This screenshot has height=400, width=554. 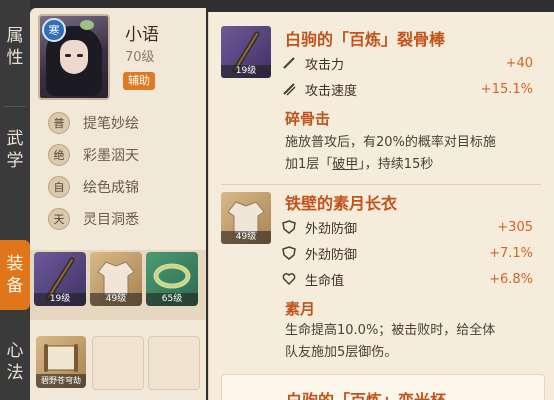 I want to click on stat-value: +15.1%, so click(x=506, y=89).